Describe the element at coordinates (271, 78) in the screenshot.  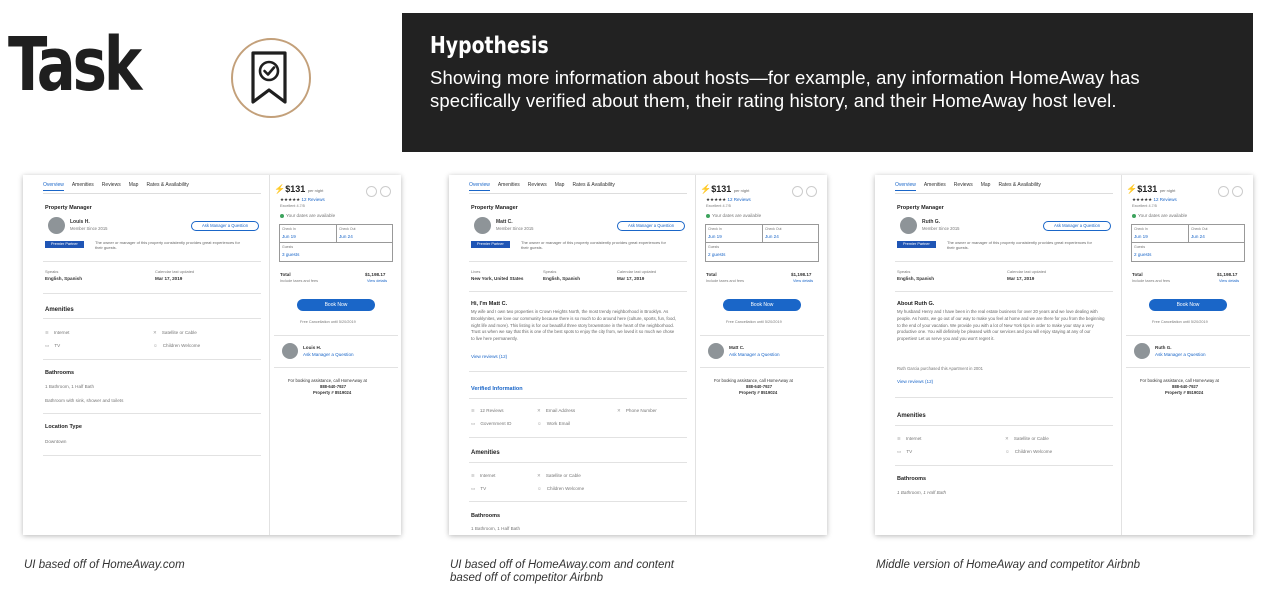
I see `badge-check-icon` at that location.